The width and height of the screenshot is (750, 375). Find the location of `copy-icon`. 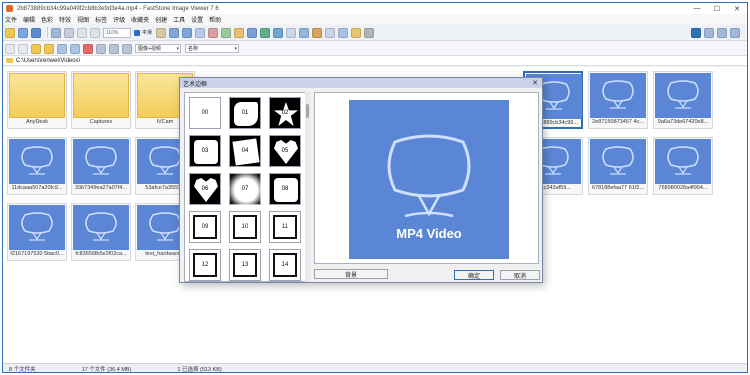

copy-icon is located at coordinates (62, 48).